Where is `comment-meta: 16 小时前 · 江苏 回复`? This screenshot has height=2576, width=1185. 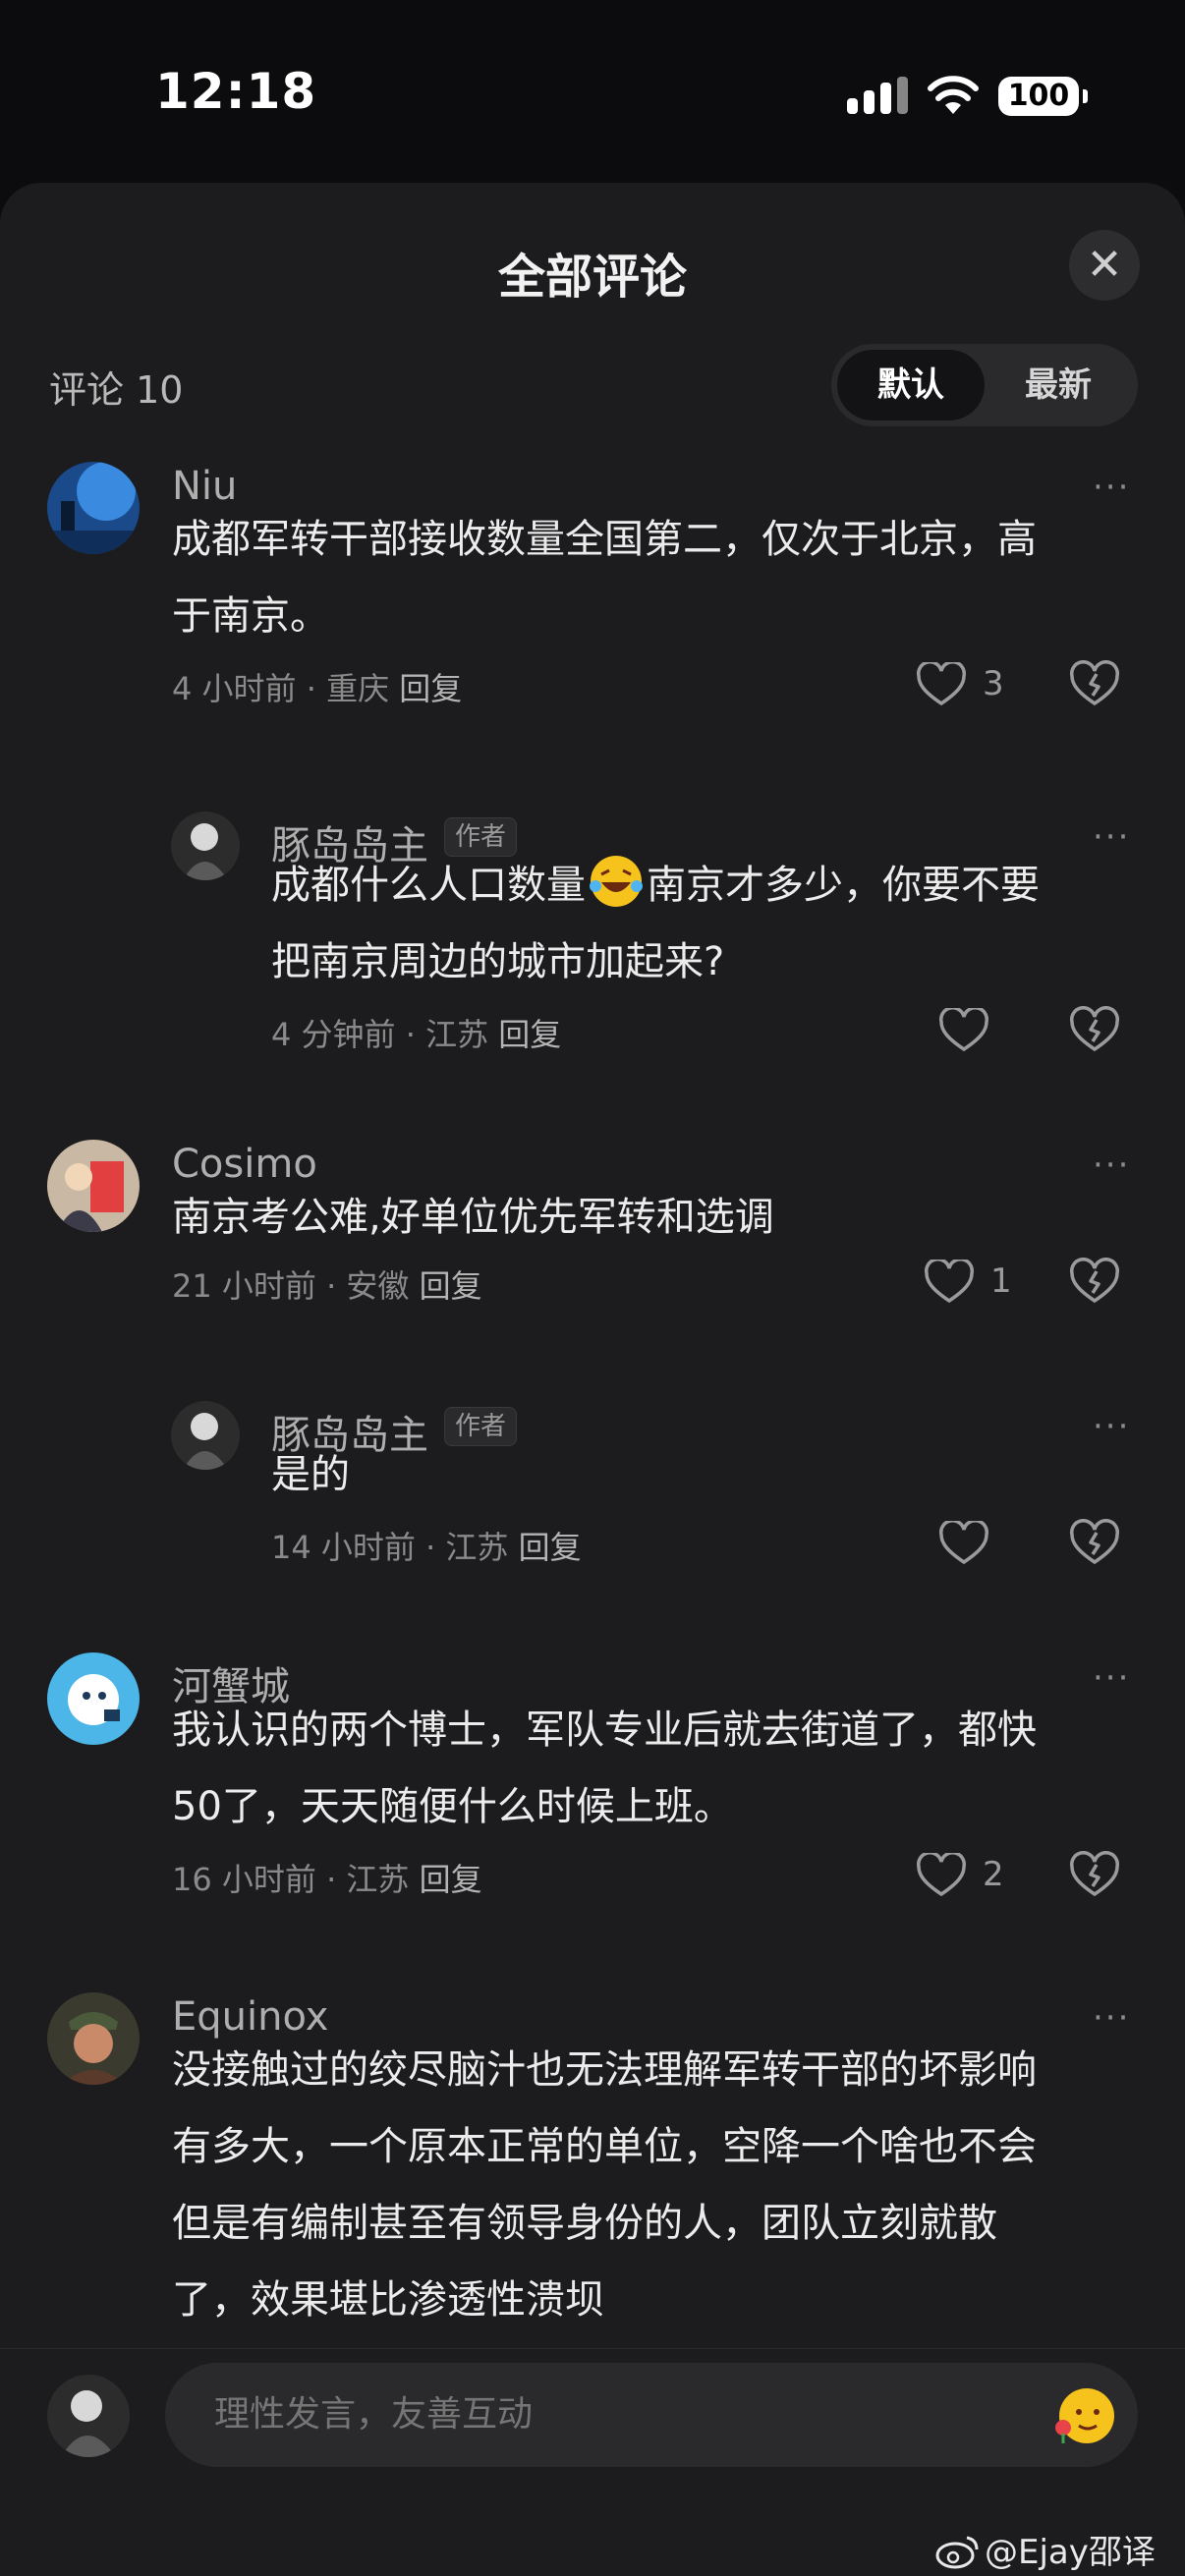 comment-meta: 16 小时前 · 江苏 回复 is located at coordinates (327, 1879).